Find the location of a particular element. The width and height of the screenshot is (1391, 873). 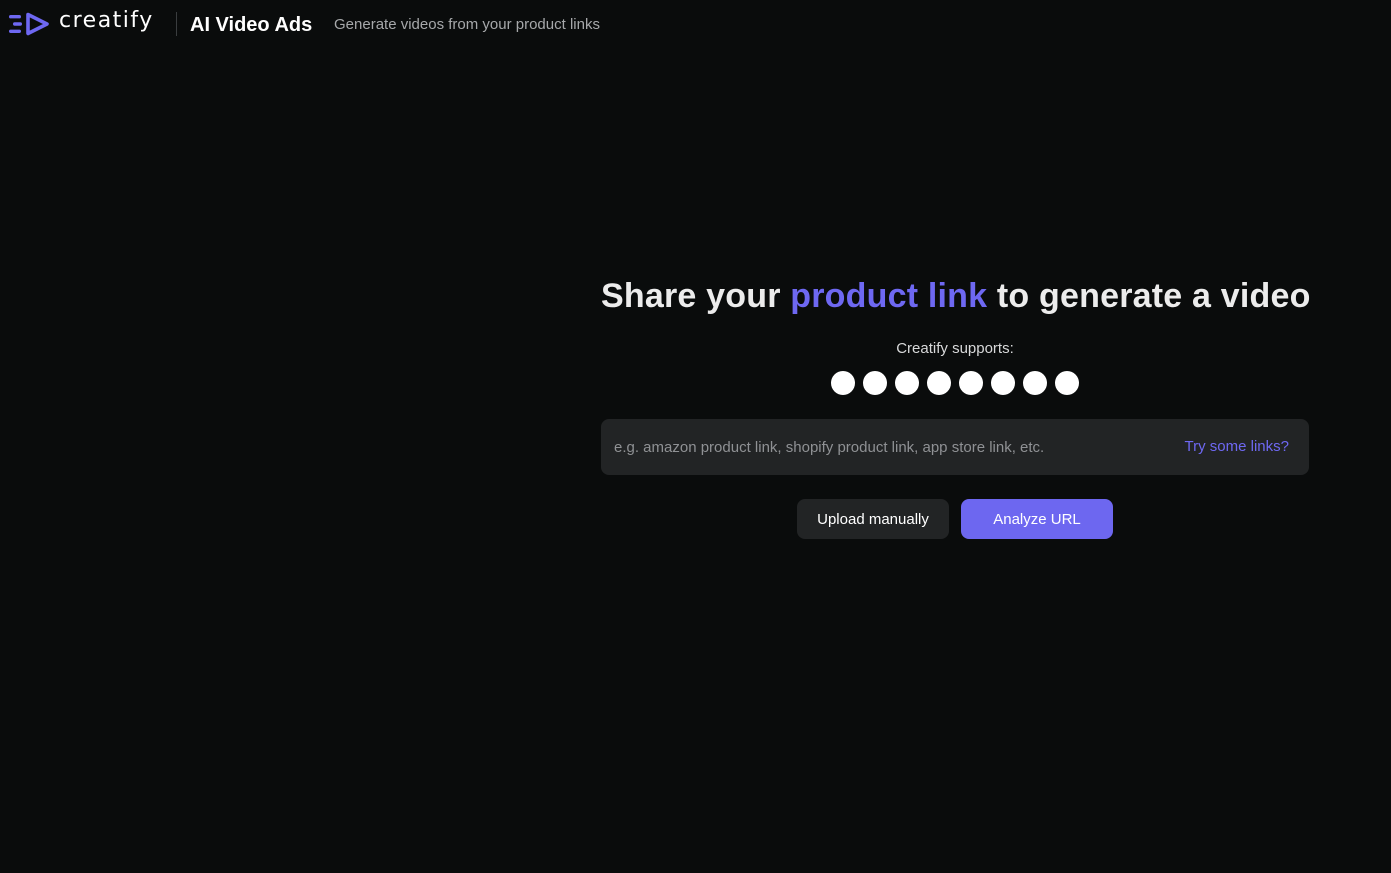

creatify-logo: creatify is located at coordinates (81, 23).